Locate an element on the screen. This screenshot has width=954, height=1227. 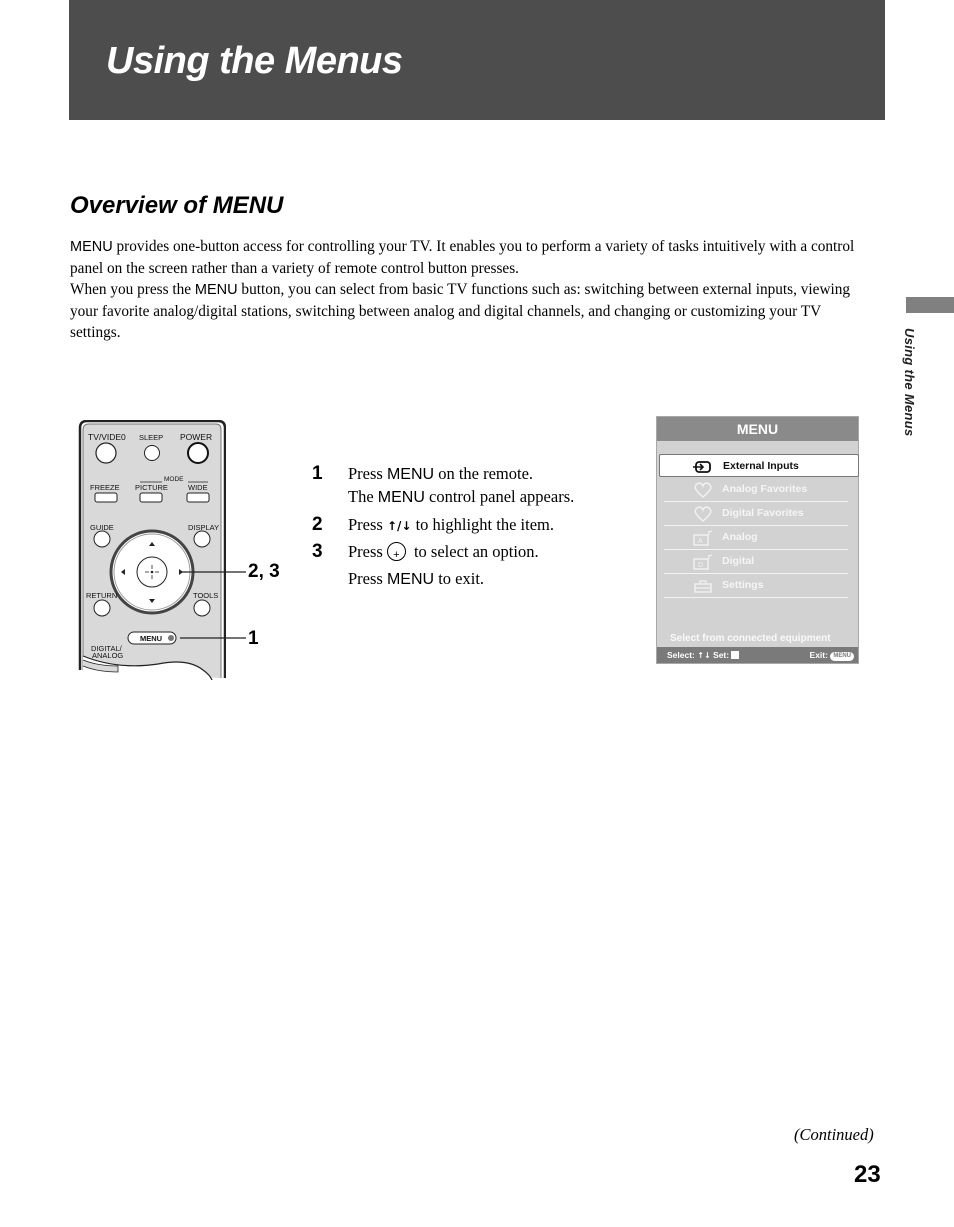
step-number: 3 is located at coordinates (317, 551).